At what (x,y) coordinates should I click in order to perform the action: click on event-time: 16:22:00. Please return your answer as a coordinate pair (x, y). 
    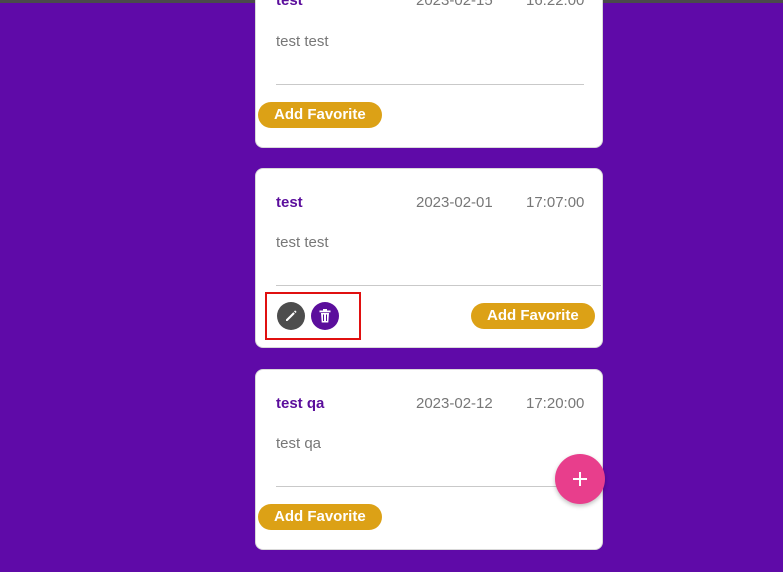
    Looking at the image, I should click on (555, 4).